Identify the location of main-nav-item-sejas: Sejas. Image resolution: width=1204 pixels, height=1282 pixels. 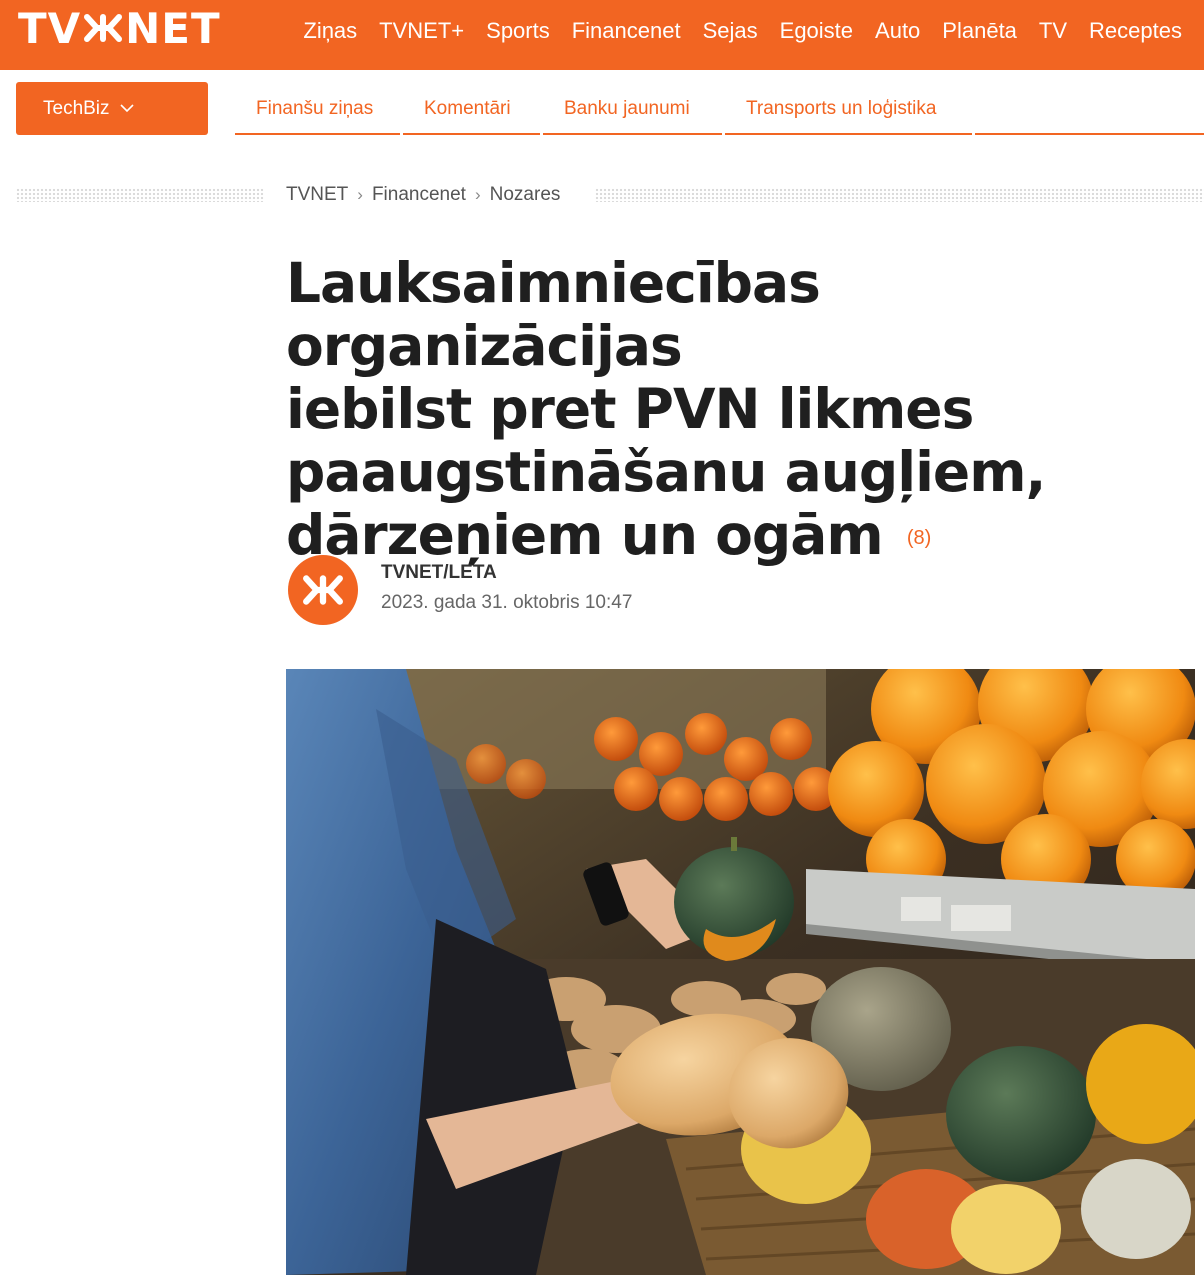
(730, 31).